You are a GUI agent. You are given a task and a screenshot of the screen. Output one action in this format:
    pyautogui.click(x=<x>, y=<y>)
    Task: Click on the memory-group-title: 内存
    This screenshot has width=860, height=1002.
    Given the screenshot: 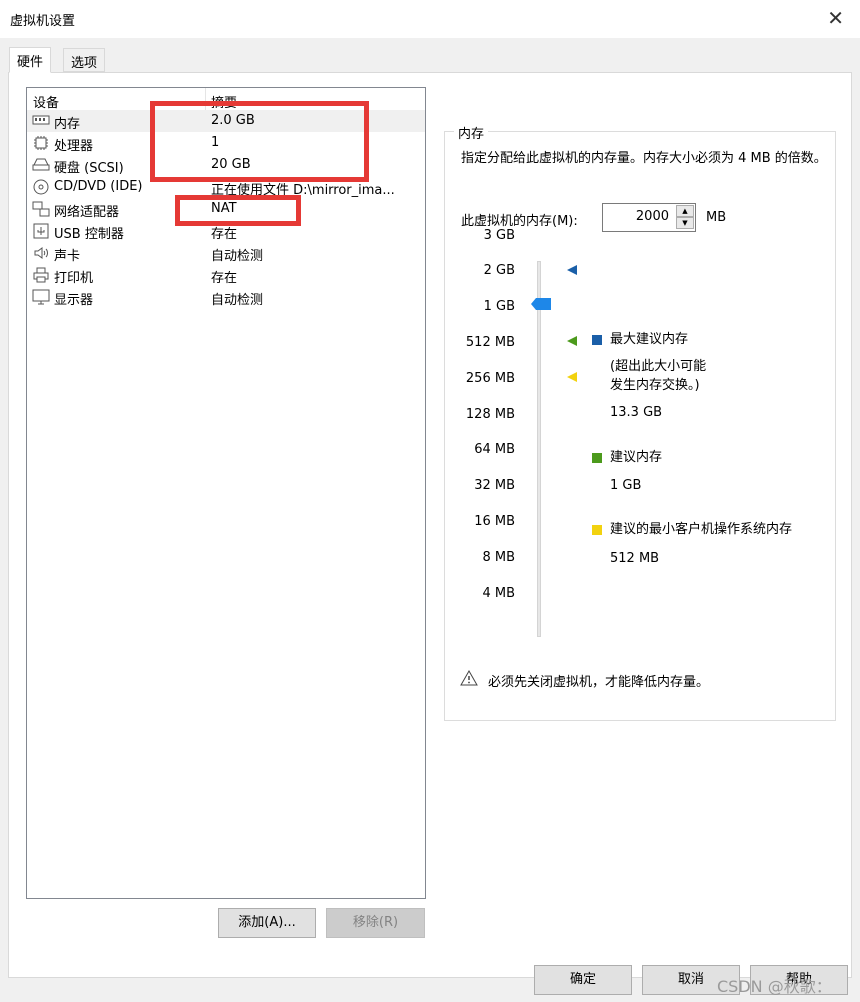 What is the action you would take?
    pyautogui.click(x=471, y=132)
    